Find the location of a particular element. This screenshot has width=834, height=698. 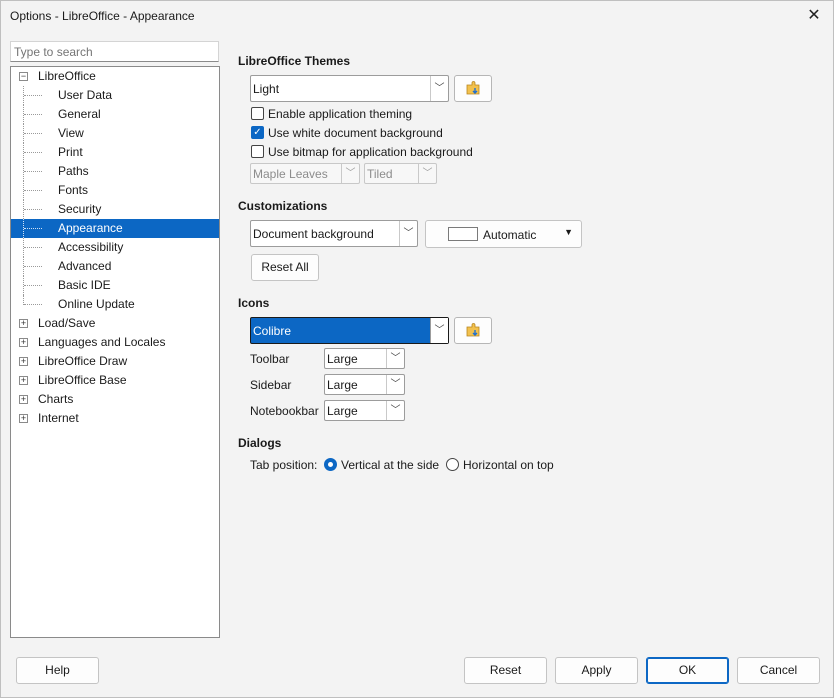

tree-item-label: Paths is located at coordinates (73, 171).